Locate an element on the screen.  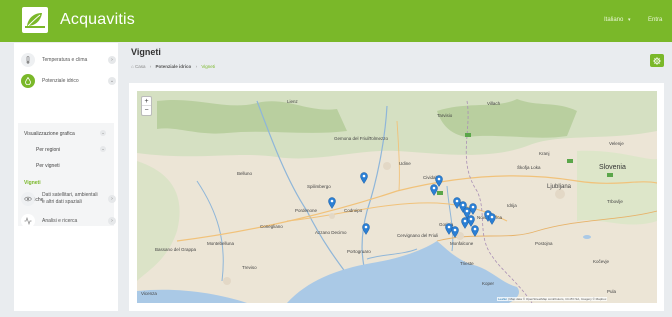
zoom-control: + − is located at coordinates (146, 106).